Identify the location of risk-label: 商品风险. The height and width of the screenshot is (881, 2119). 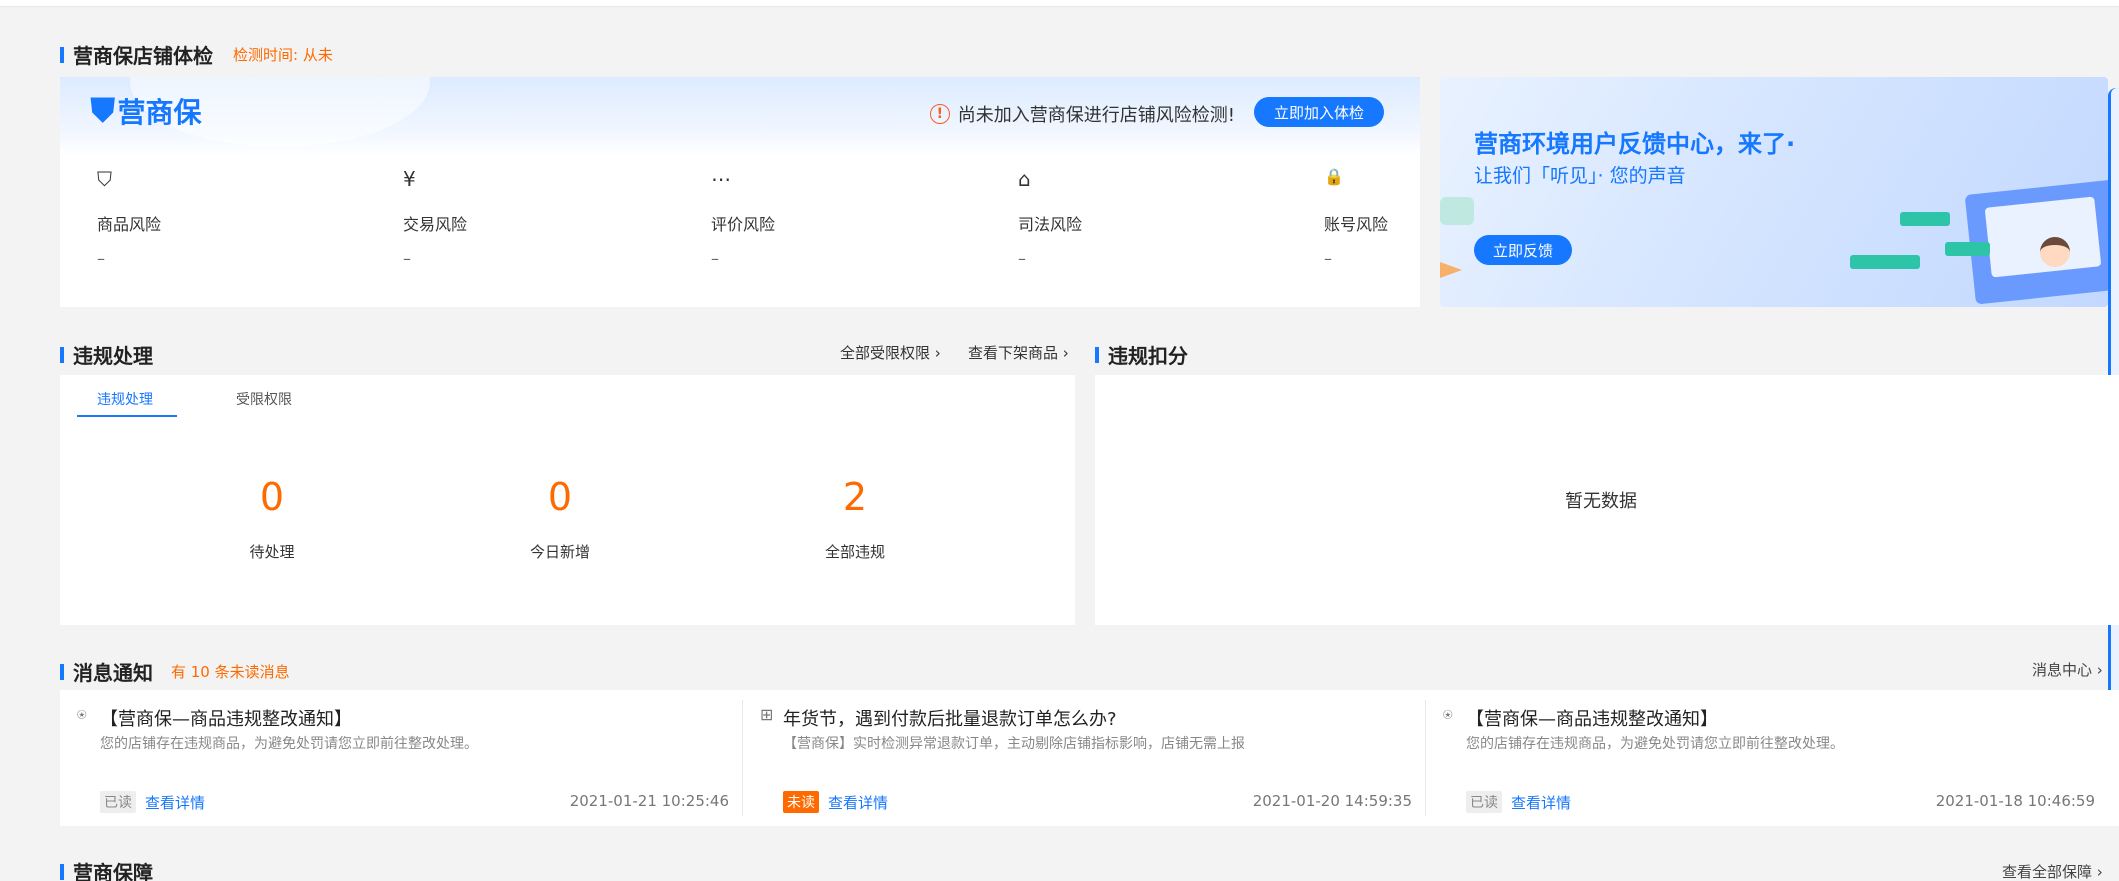
(129, 224).